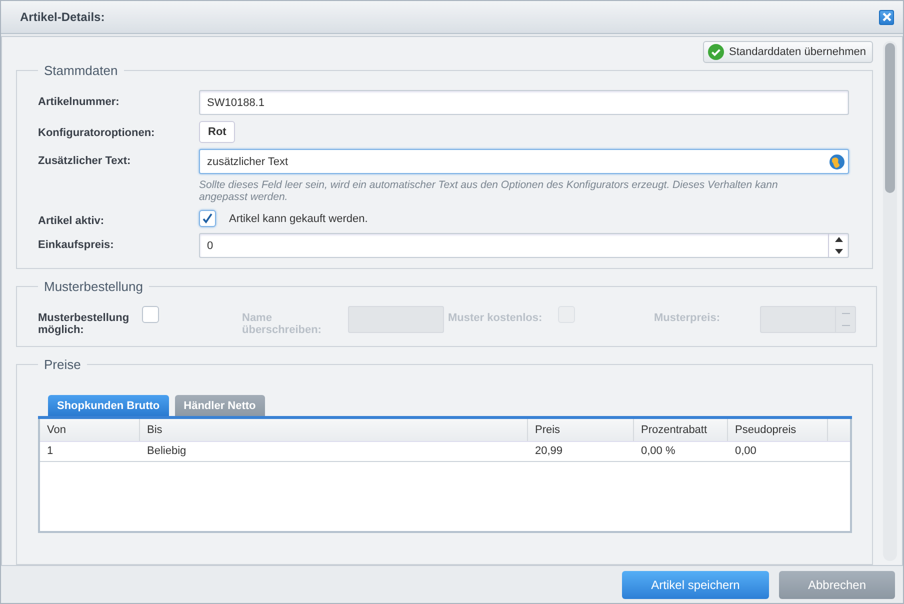 The width and height of the screenshot is (904, 604). What do you see at coordinates (84, 324) in the screenshot?
I see `field-label: Musterbestellung möglich:` at bounding box center [84, 324].